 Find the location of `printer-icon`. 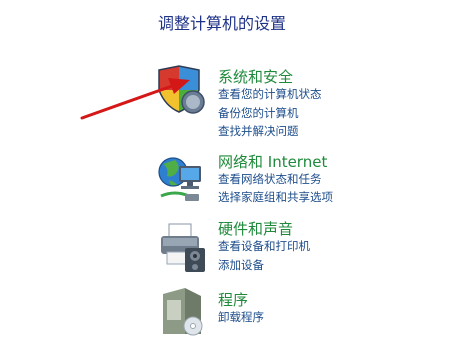

printer-icon is located at coordinates (181, 248).